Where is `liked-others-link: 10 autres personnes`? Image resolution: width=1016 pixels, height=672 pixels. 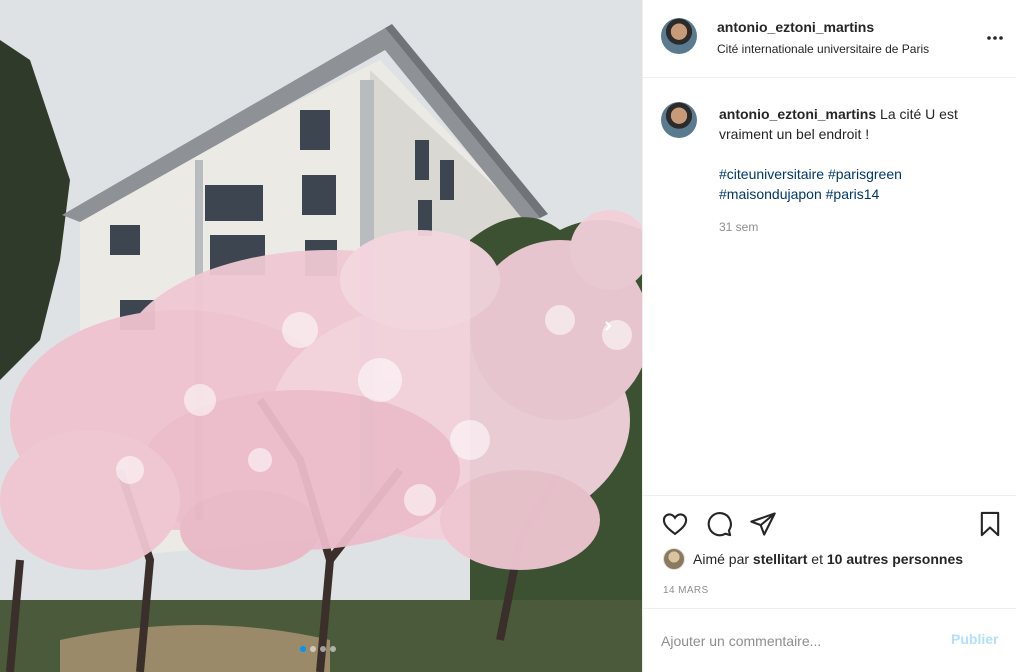 liked-others-link: 10 autres personnes is located at coordinates (895, 559).